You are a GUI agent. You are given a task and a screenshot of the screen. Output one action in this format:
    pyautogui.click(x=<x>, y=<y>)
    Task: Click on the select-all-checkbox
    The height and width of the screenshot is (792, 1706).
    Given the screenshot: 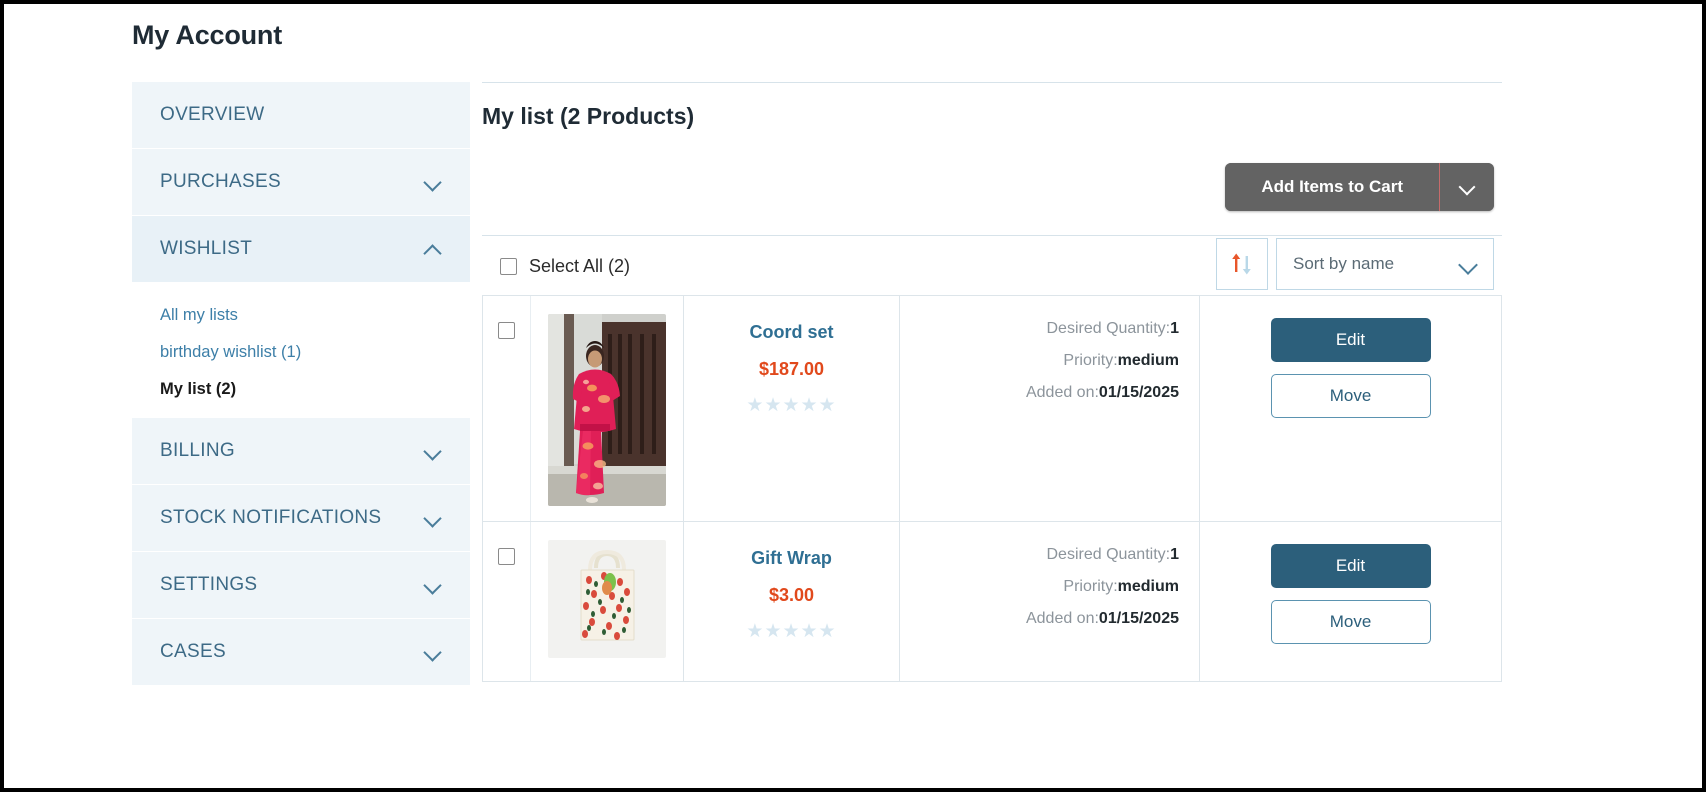 What is the action you would take?
    pyautogui.click(x=508, y=266)
    